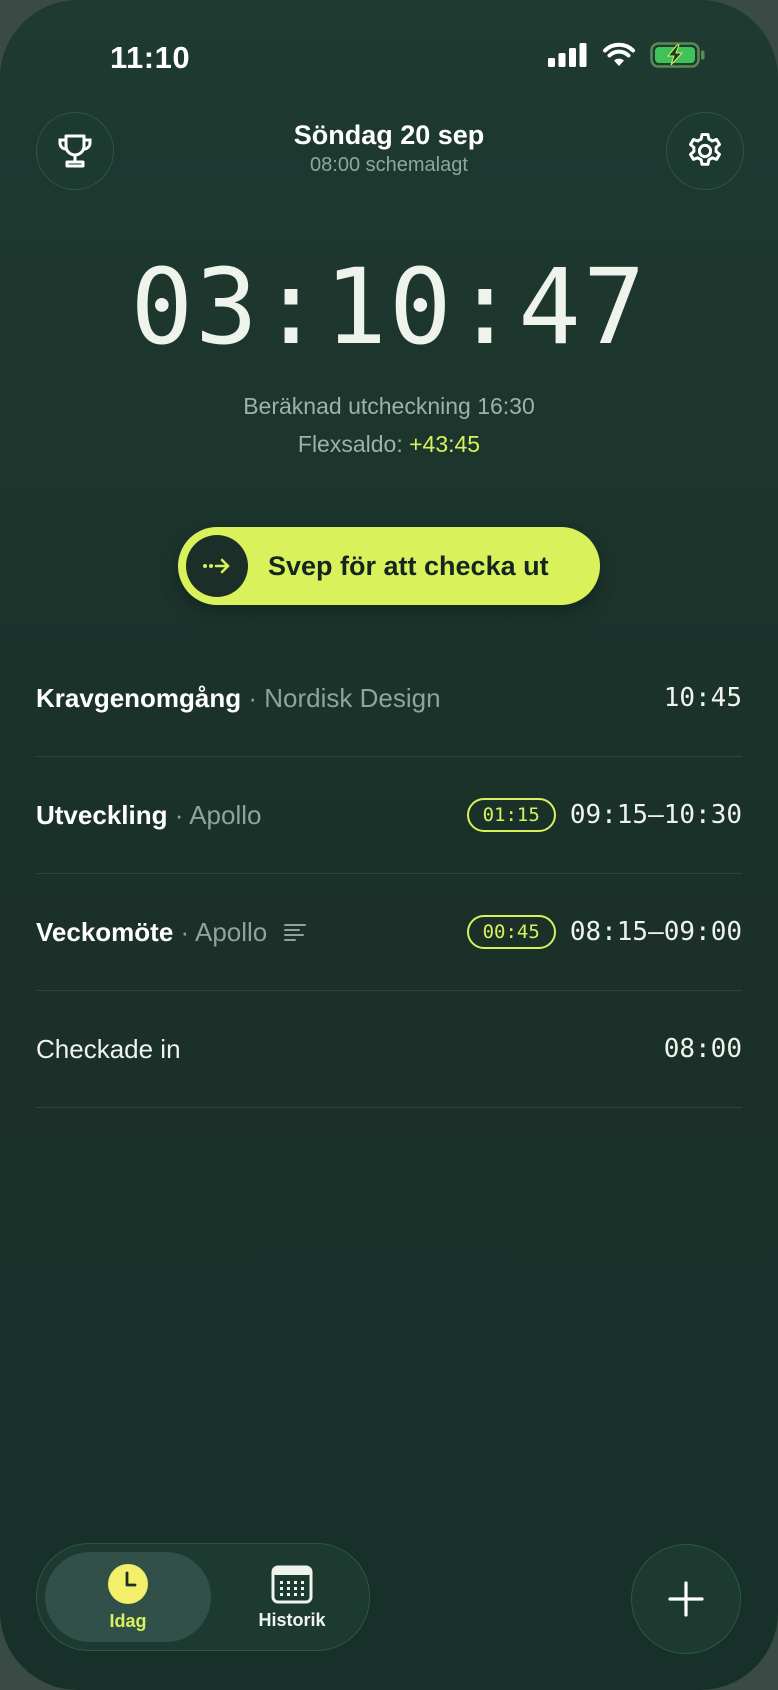  Describe the element at coordinates (677, 55) in the screenshot. I see `battery-charging-icon` at that location.